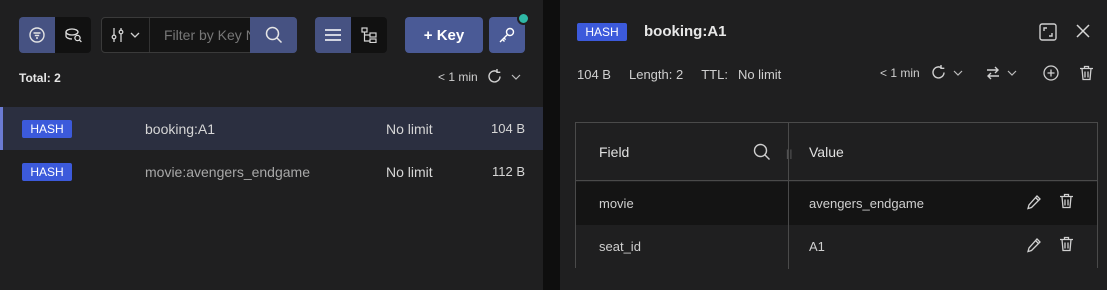 Image resolution: width=1107 pixels, height=290 pixels. I want to click on view-mode-toggle, so click(351, 35).